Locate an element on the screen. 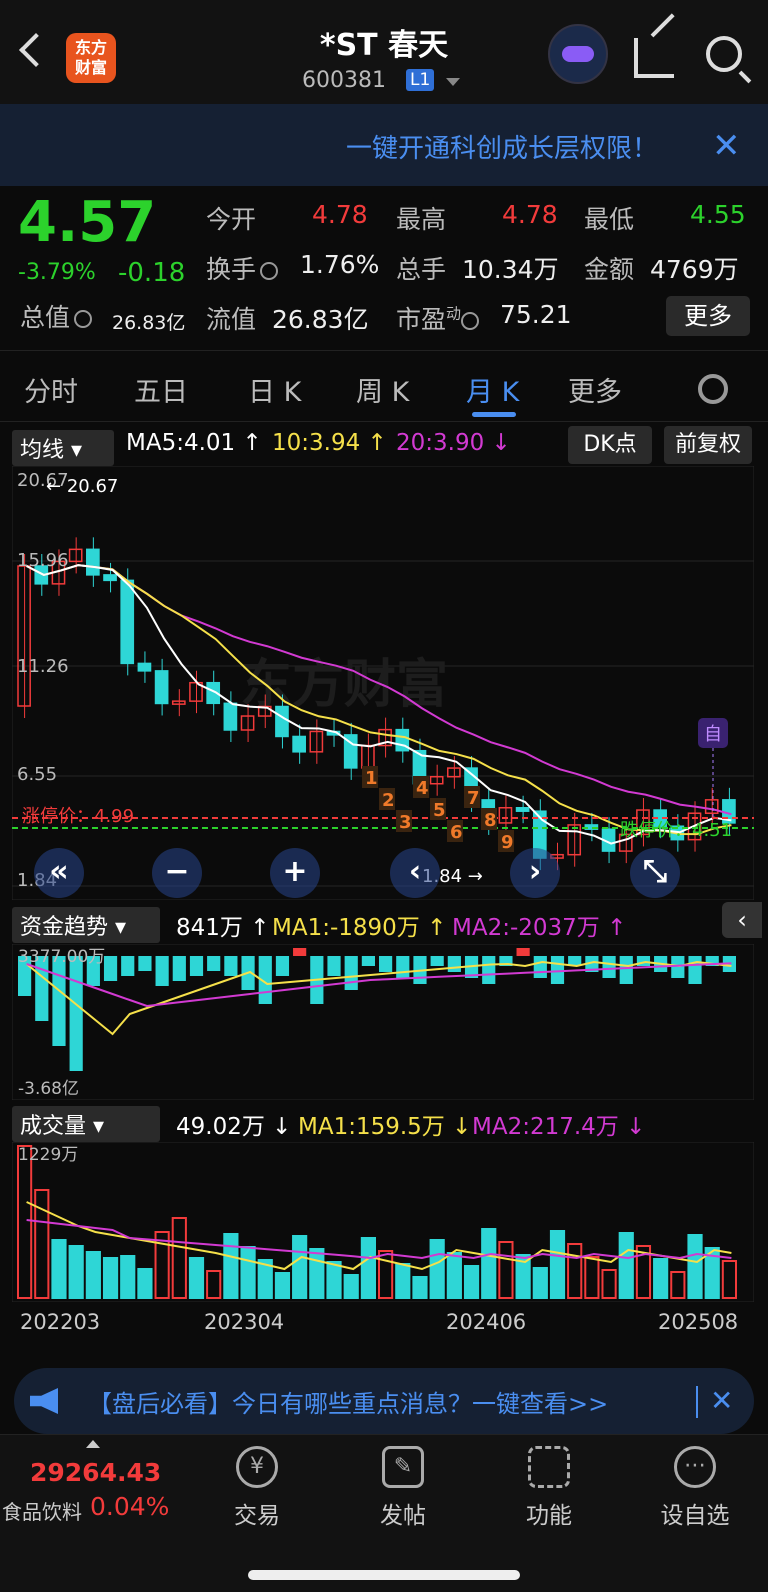 Image resolution: width=768 pixels, height=1592 pixels. functions-button: 功能 is located at coordinates (549, 1488).